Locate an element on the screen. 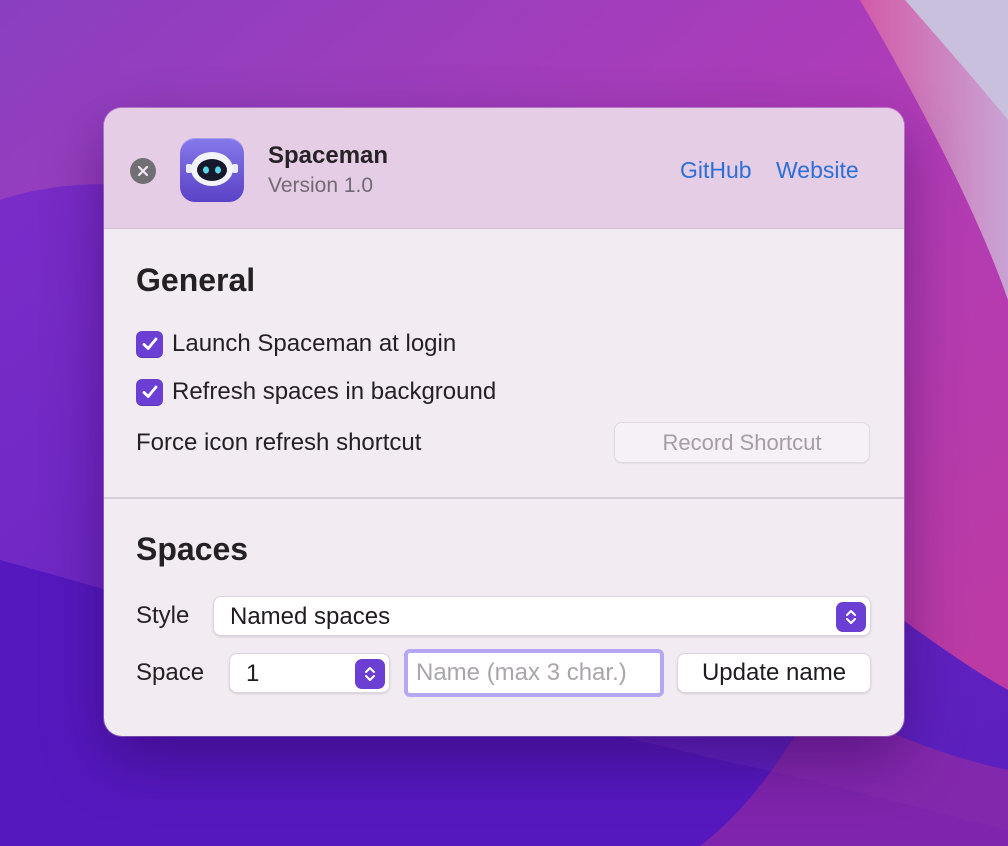 The image size is (1008, 846). refresh-background-row: Refresh spaces in background is located at coordinates (316, 392).